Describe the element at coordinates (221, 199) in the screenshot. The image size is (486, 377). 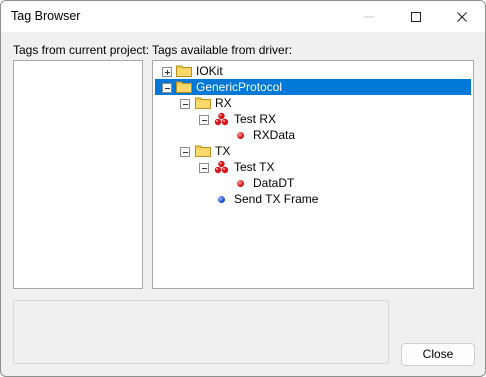
I see `blue-tag-icon` at that location.